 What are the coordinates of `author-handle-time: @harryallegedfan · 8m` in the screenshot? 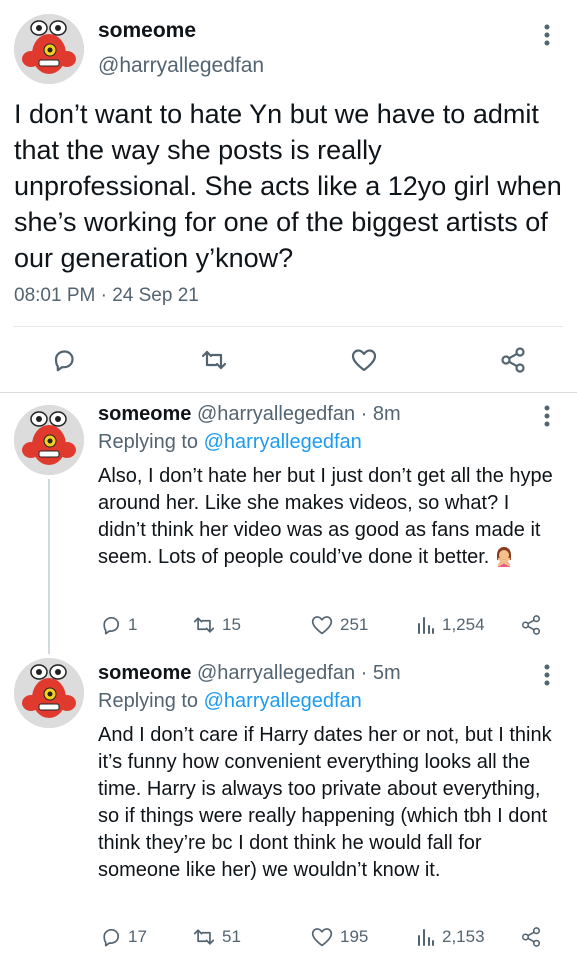 It's located at (299, 414).